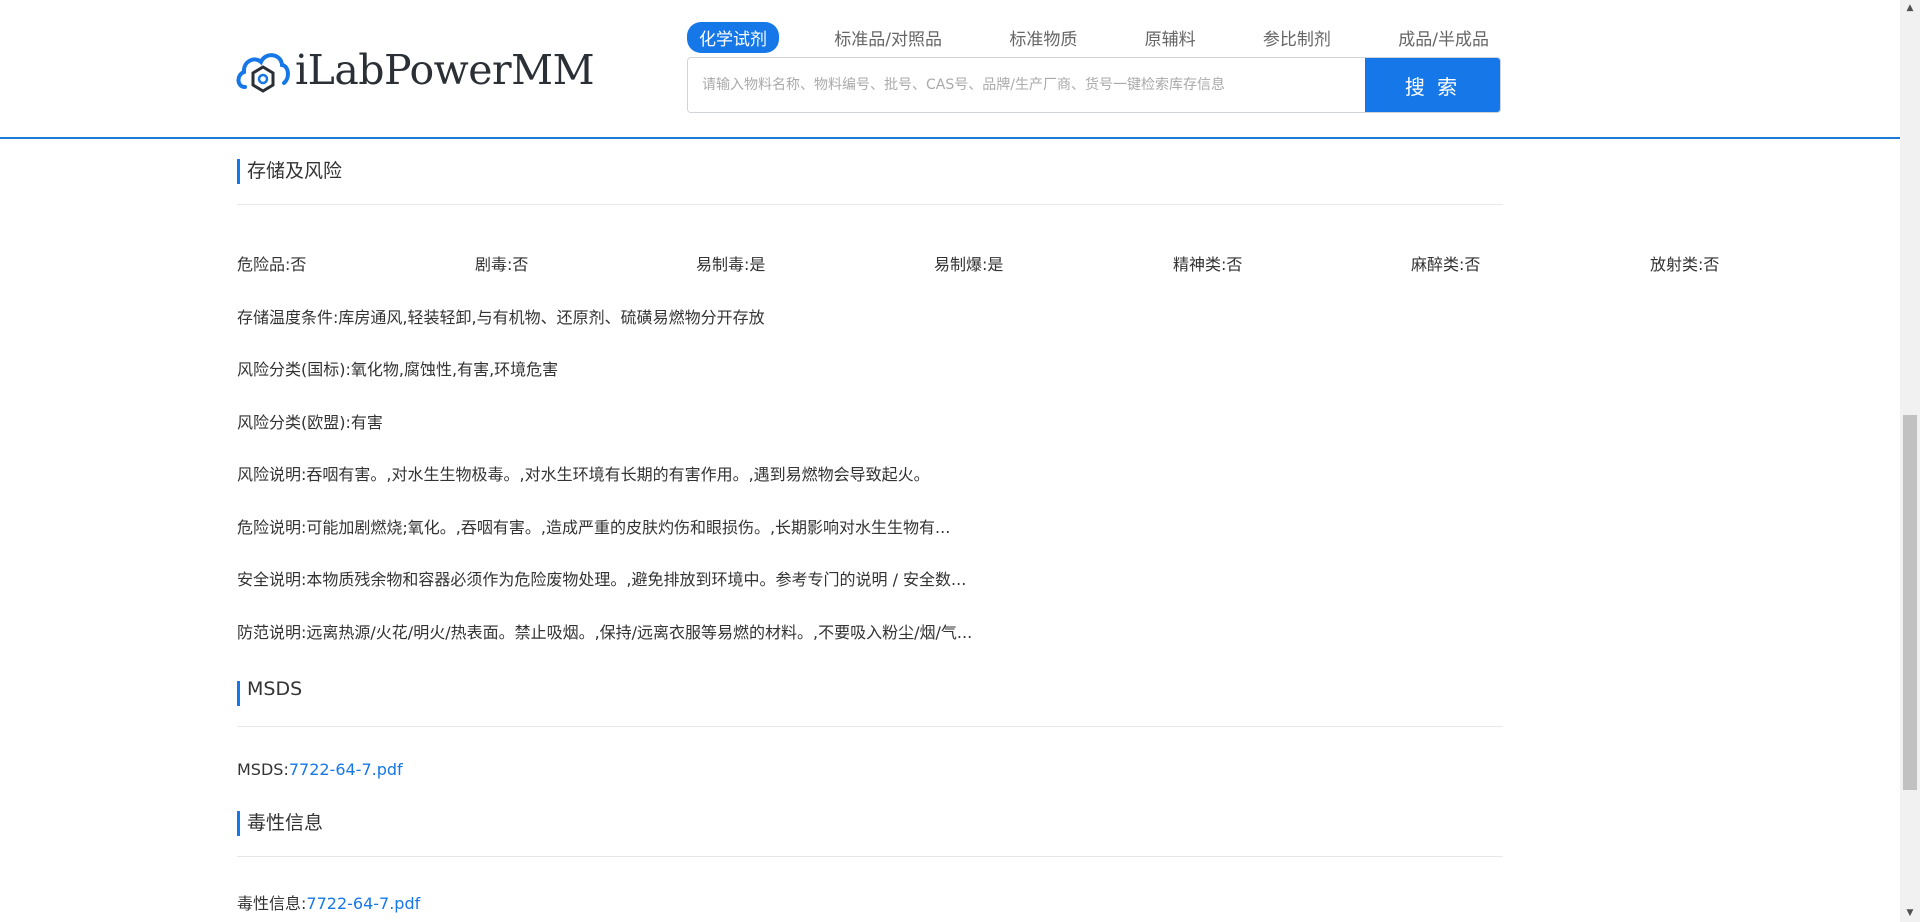  Describe the element at coordinates (870, 824) in the screenshot. I see `section-toxicity-header: 毒性信息` at that location.